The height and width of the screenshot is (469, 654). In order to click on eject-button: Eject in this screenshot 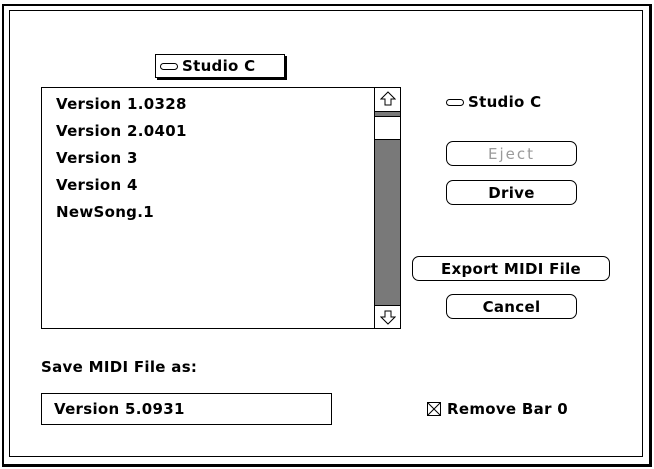, I will do `click(511, 153)`.